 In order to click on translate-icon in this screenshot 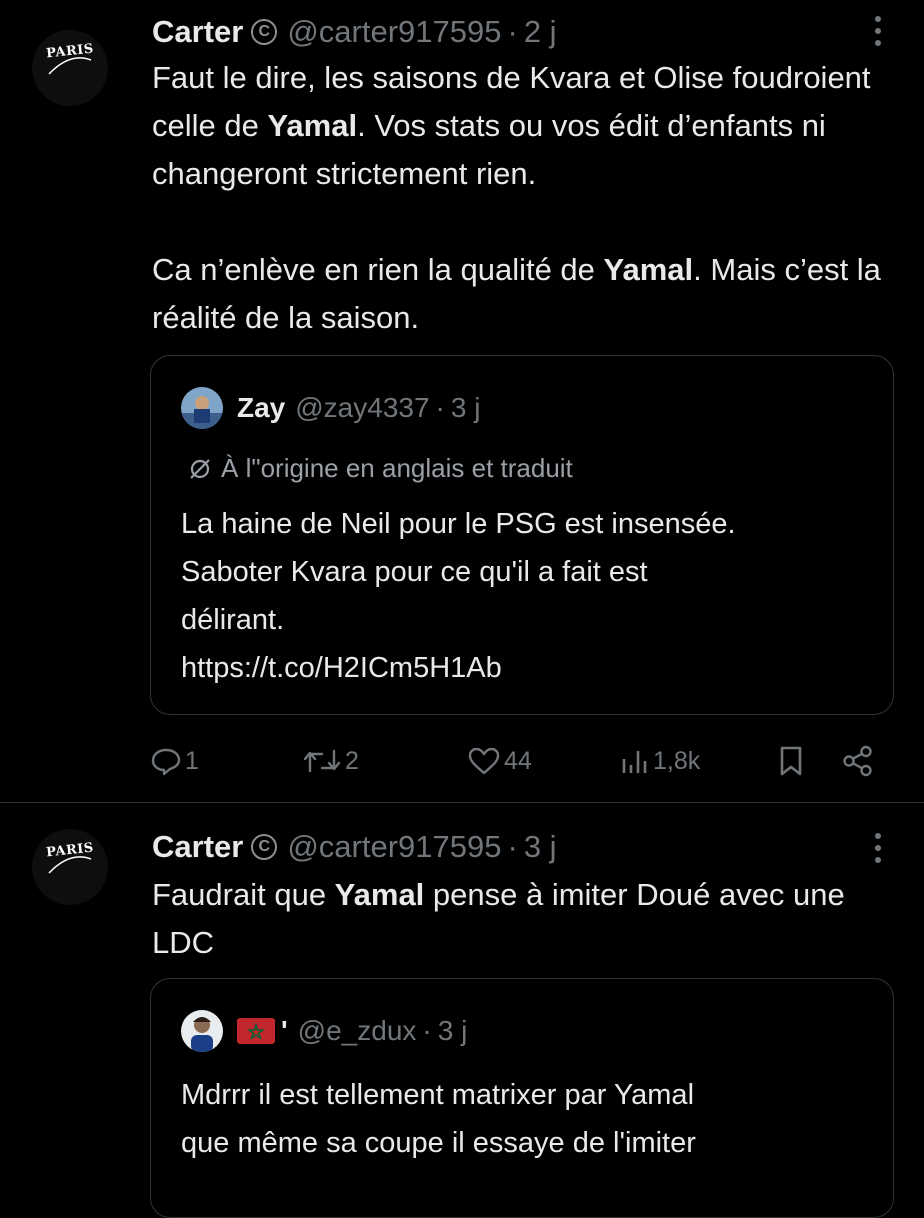, I will do `click(200, 468)`.